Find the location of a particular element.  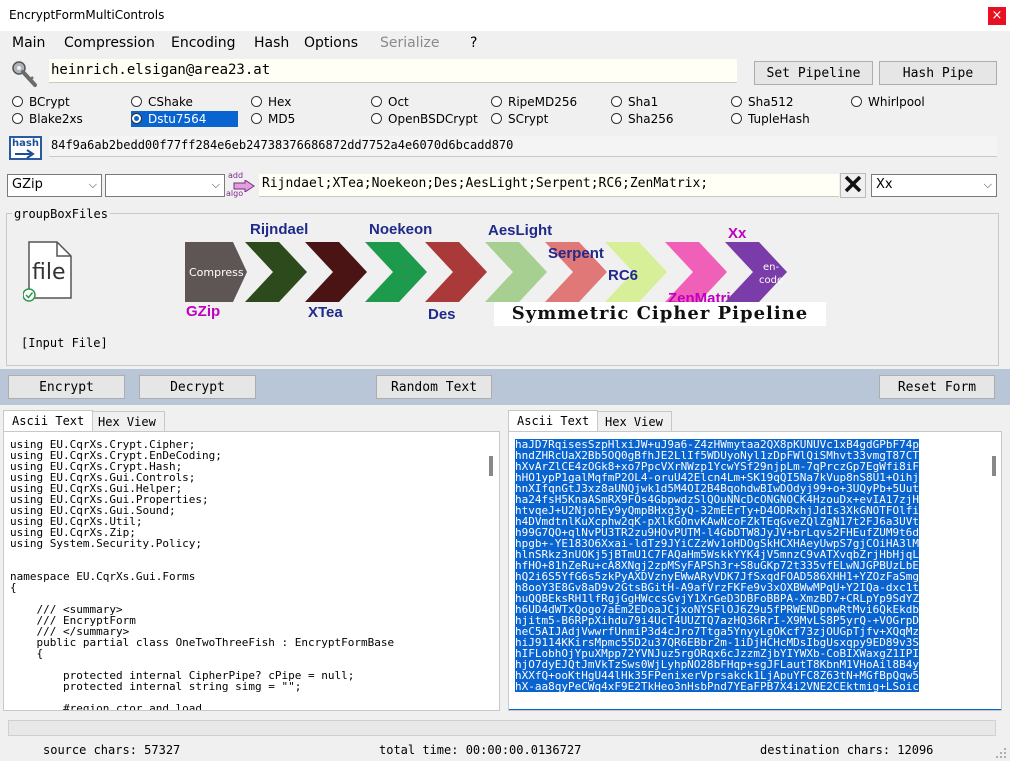

pipeline-algo-label: Rijndael is located at coordinates (279, 229).